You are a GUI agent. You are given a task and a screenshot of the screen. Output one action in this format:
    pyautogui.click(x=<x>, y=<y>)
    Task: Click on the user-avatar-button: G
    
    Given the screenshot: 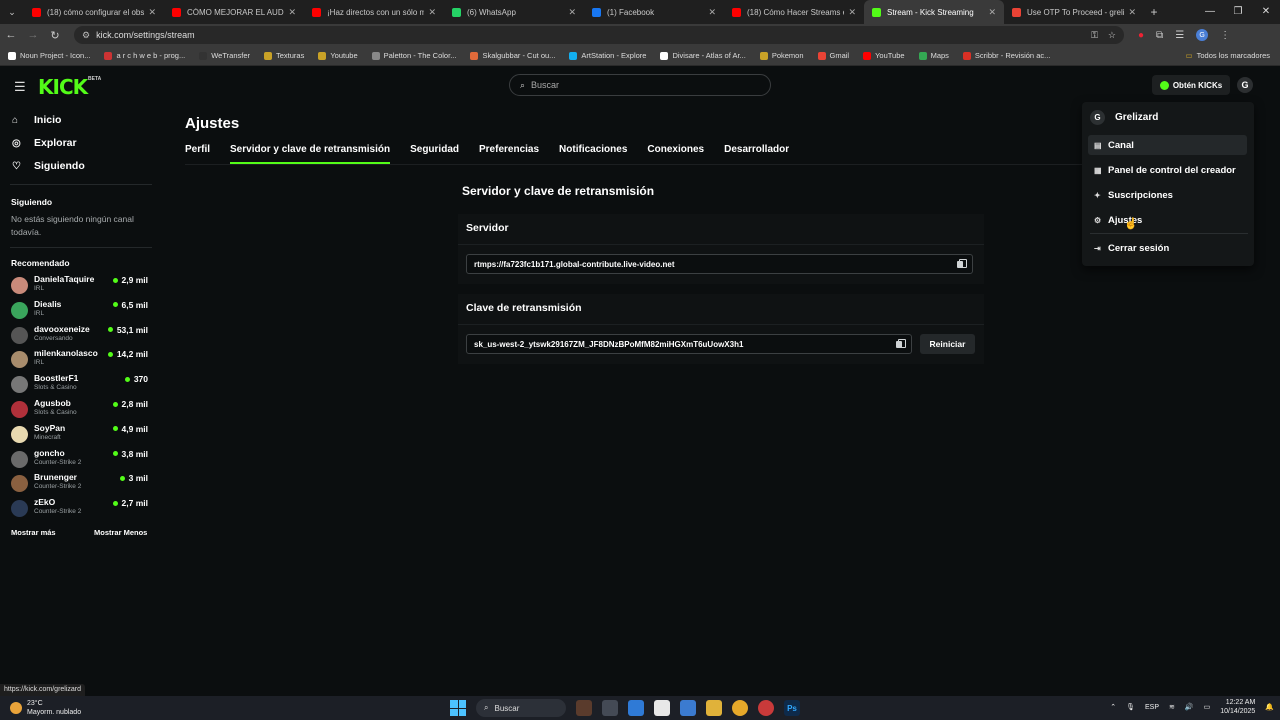 What is the action you would take?
    pyautogui.click(x=1245, y=85)
    